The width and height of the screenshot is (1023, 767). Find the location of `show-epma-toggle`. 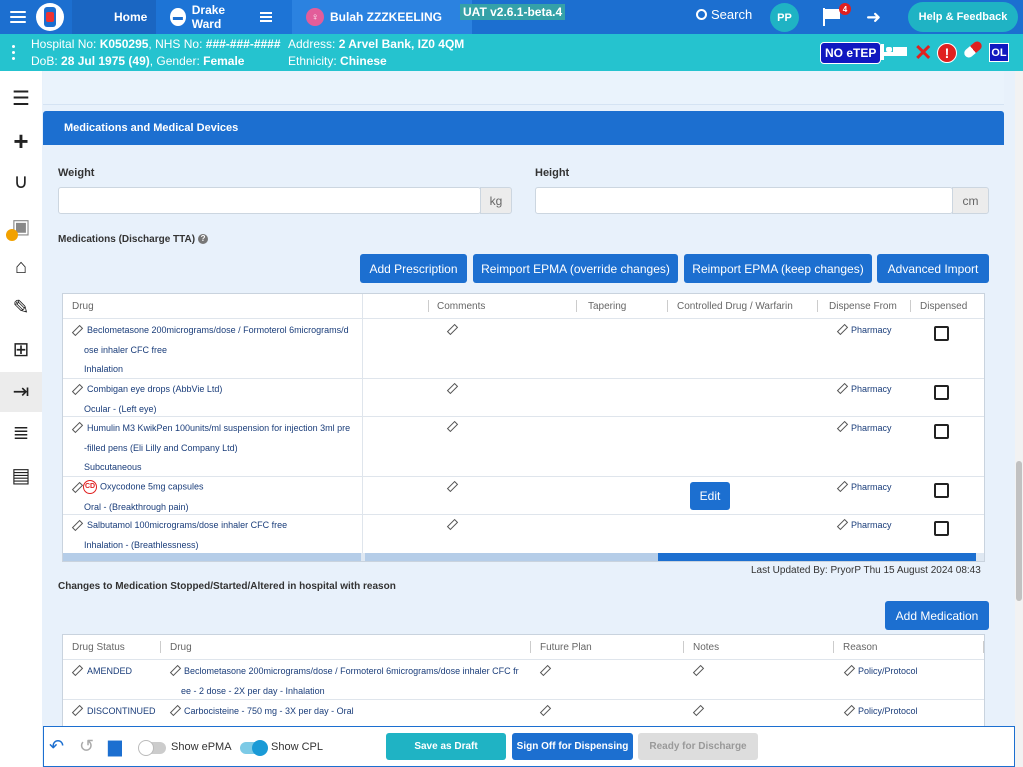

show-epma-toggle is located at coordinates (152, 748).